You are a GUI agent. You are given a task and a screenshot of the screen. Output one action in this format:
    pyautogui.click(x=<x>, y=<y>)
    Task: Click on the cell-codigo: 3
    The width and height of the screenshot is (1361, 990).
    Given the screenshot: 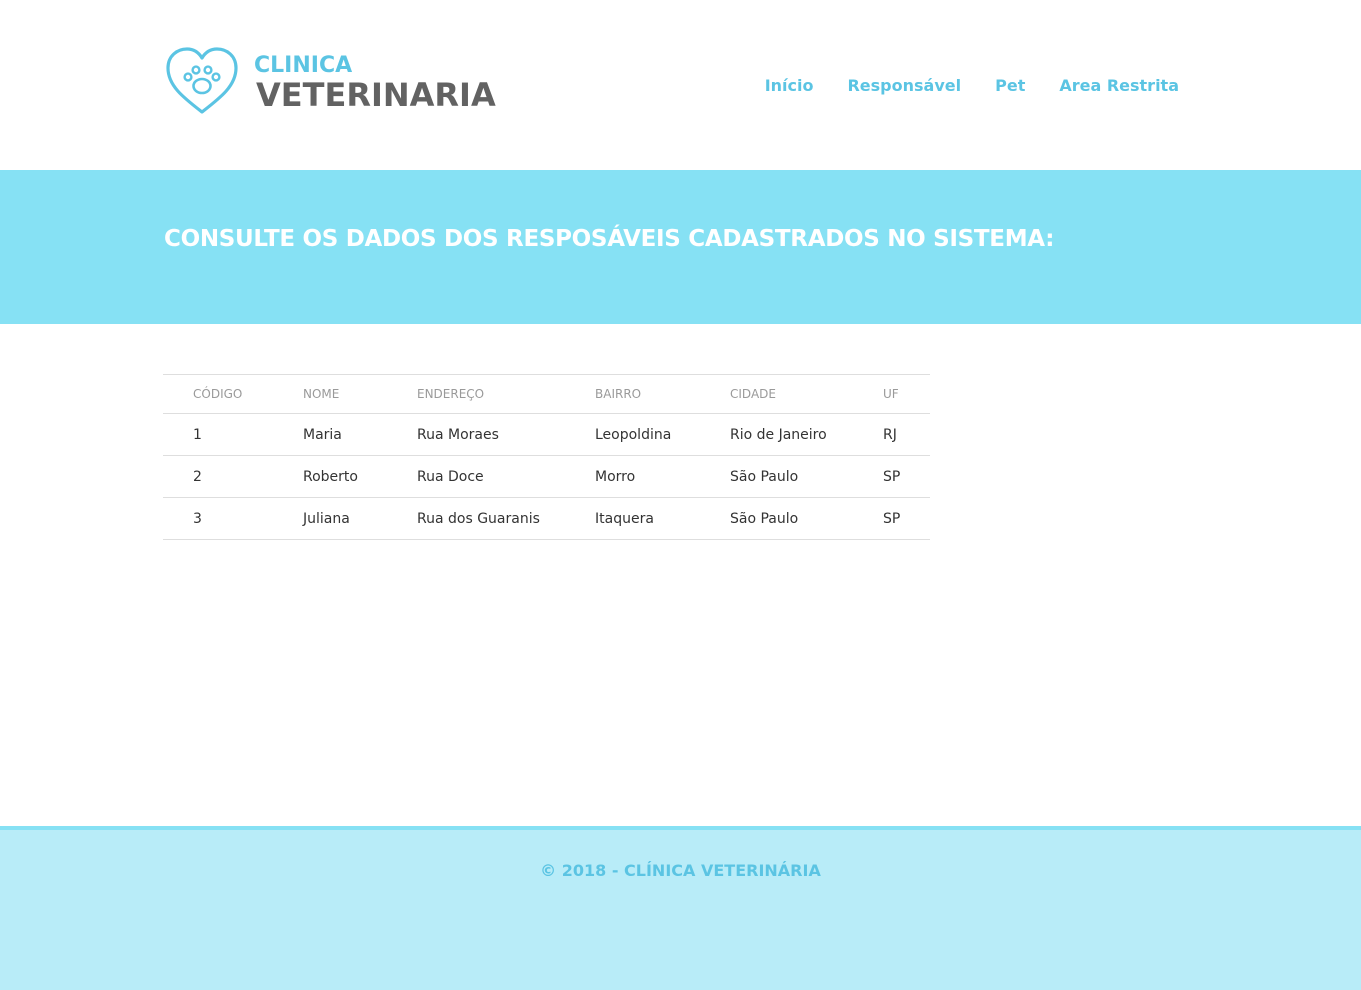 What is the action you would take?
    pyautogui.click(x=233, y=518)
    